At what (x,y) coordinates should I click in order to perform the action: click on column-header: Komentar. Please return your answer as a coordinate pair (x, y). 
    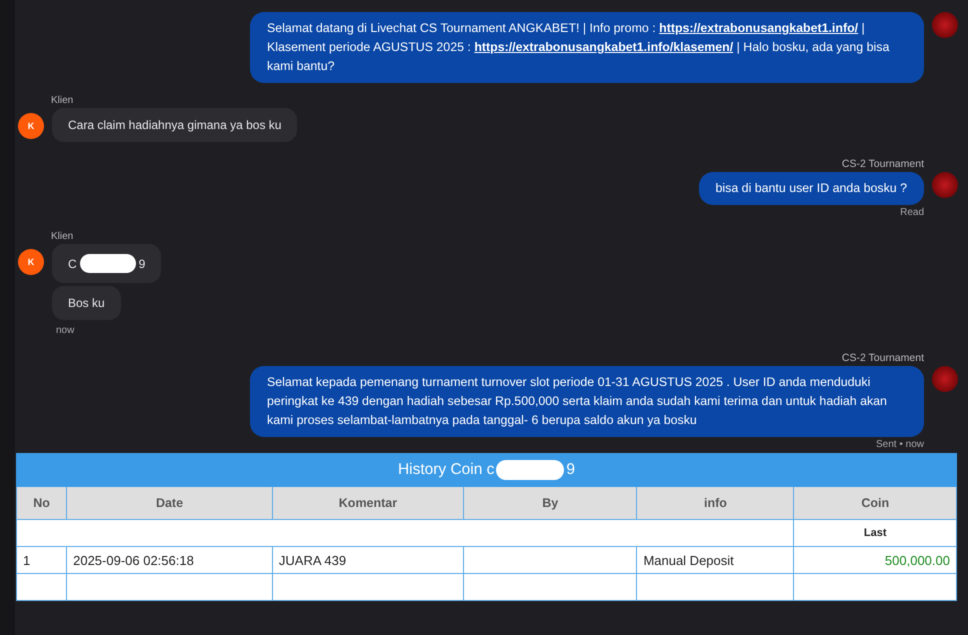
    Looking at the image, I should click on (368, 503).